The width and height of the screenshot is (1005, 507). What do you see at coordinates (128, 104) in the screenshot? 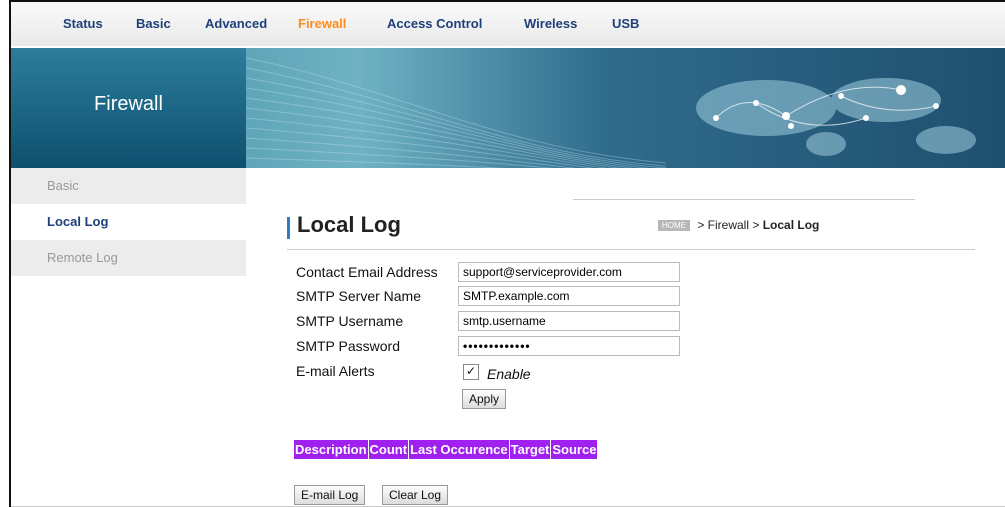
I see `section-title: Firewall` at bounding box center [128, 104].